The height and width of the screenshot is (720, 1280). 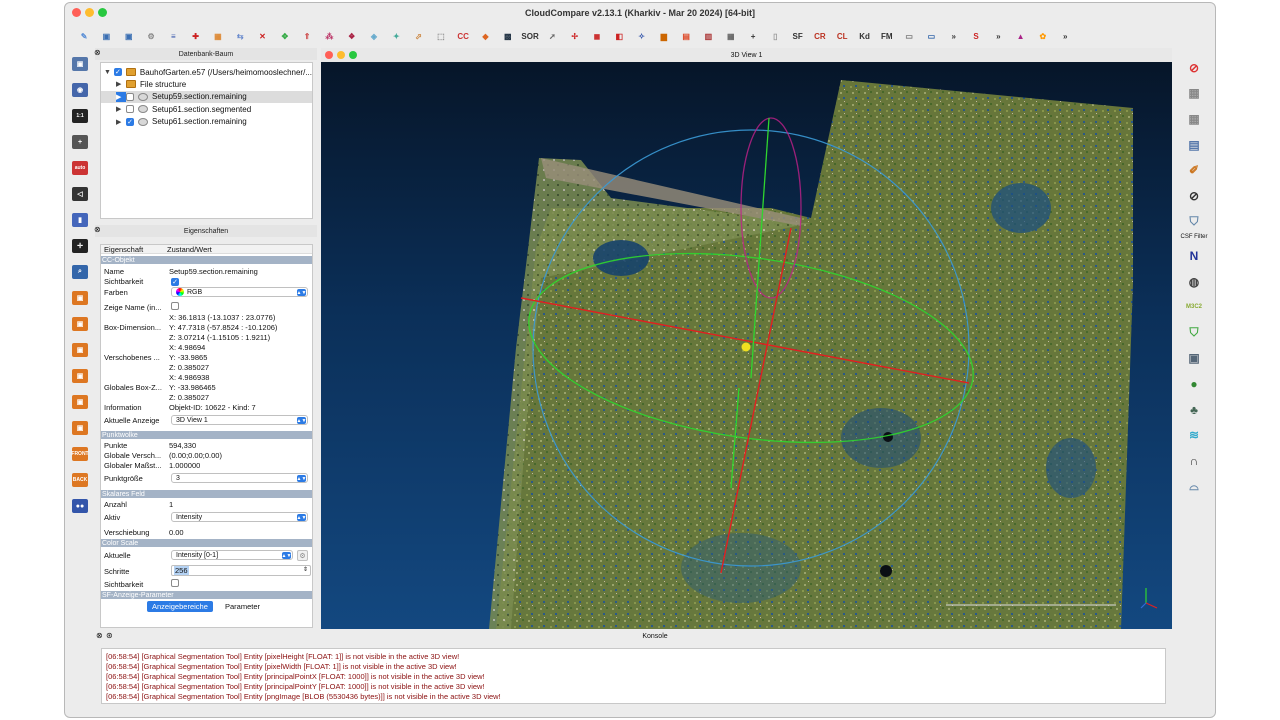 I want to click on translate-button: ✦, so click(x=396, y=36).